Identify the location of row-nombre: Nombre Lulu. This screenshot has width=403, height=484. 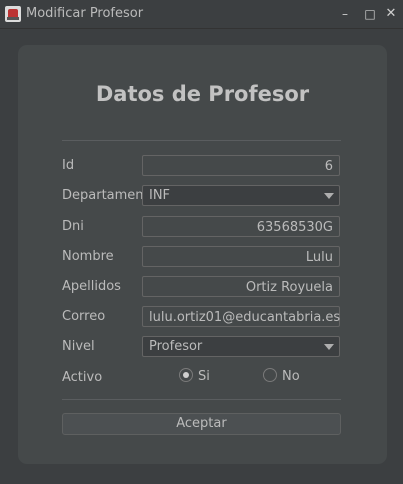
(202, 257).